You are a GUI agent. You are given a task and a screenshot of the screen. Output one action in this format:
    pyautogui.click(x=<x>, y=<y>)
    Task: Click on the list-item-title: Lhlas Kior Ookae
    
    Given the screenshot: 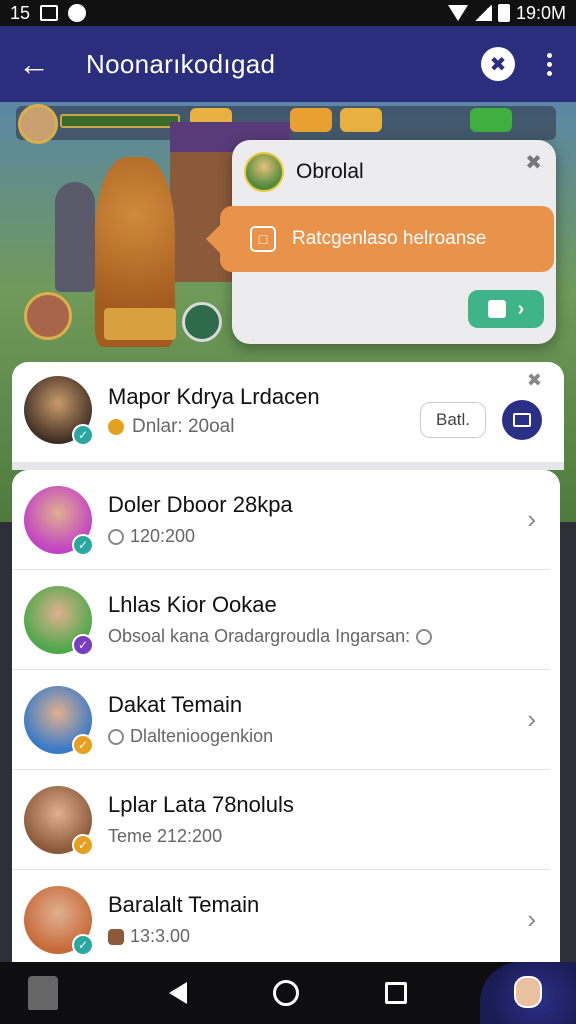 What is the action you would take?
    pyautogui.click(x=192, y=604)
    